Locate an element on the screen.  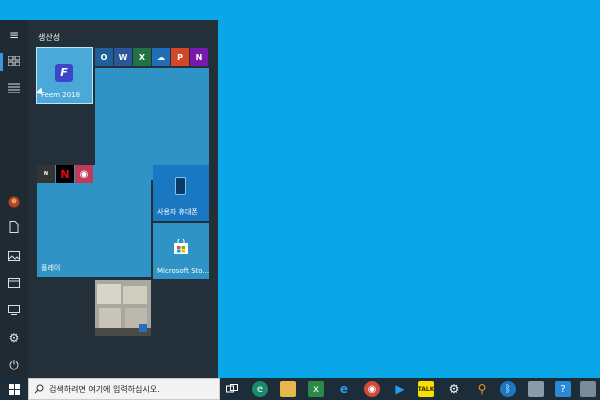
store-icon is located at coordinates (181, 246).